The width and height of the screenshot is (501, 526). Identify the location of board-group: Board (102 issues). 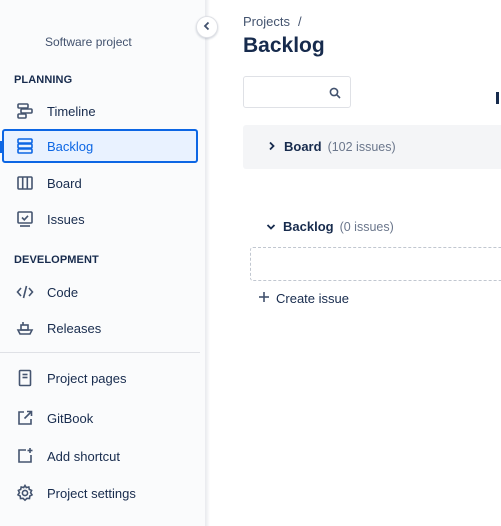
(372, 147).